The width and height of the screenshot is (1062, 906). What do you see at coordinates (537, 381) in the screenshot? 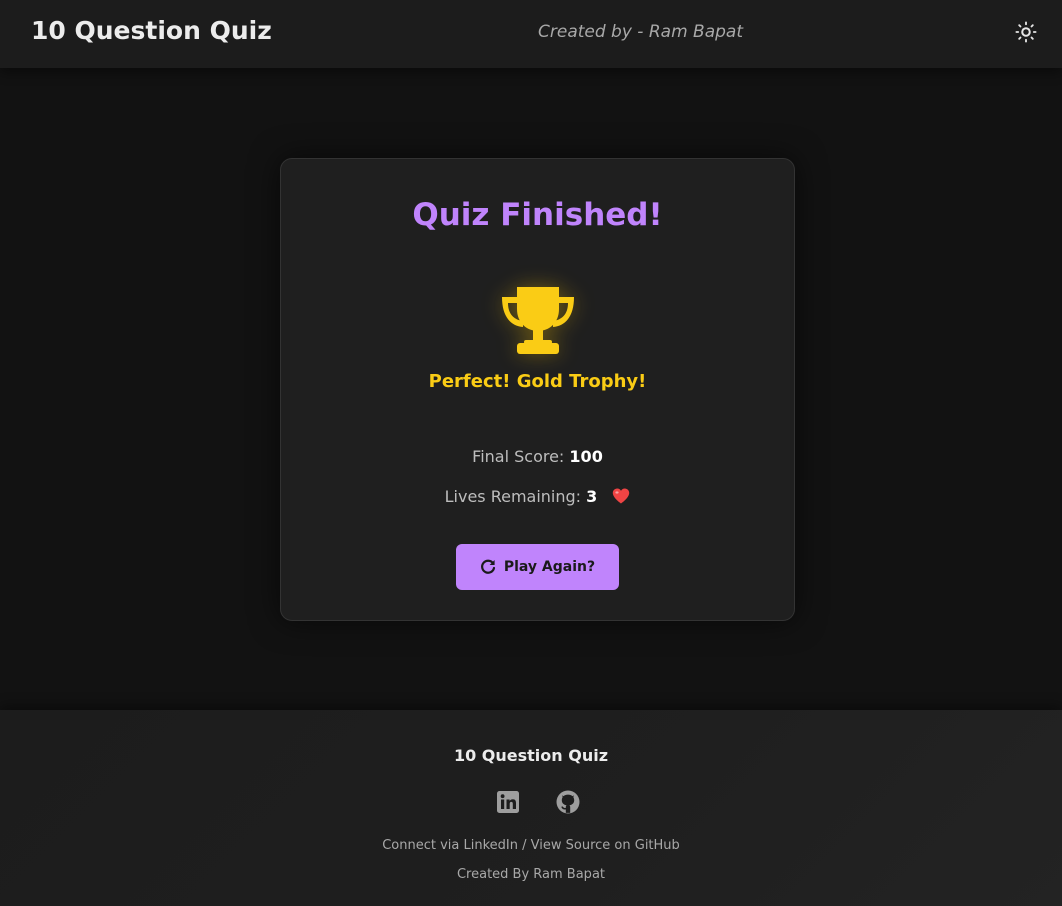
I see `trophy-message: Perfect! Gold Trophy!` at bounding box center [537, 381].